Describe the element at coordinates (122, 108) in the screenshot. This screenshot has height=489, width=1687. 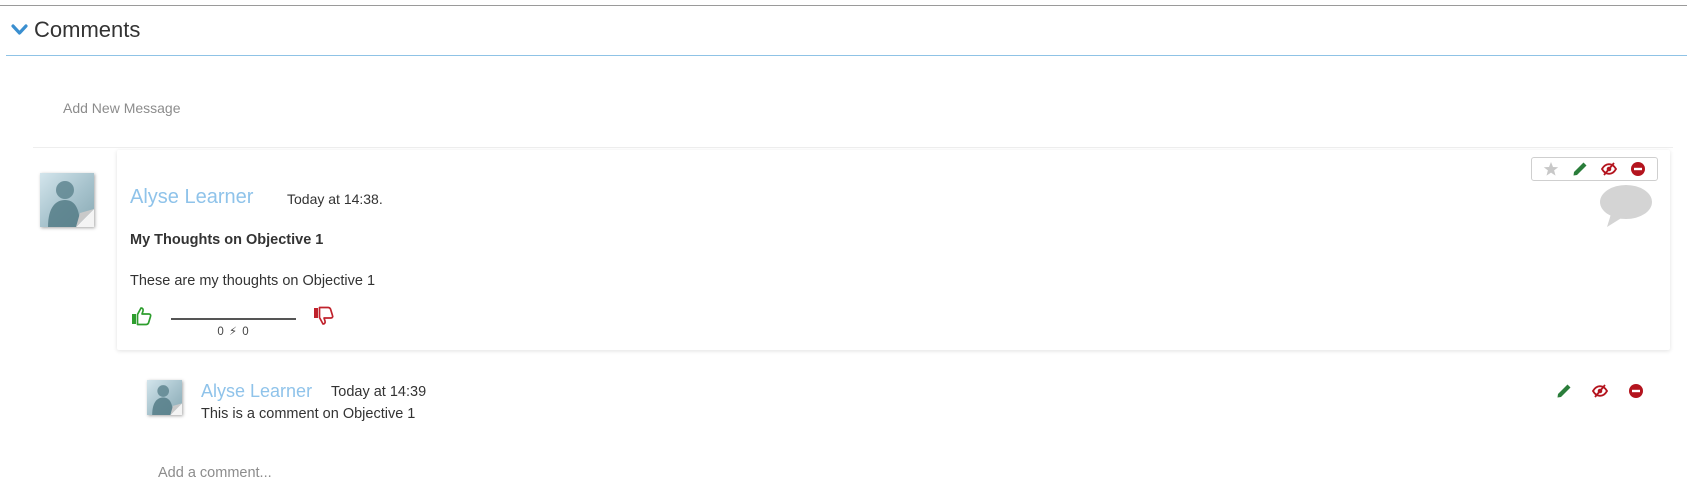
I see `add-new-message-button: Add New Message` at that location.